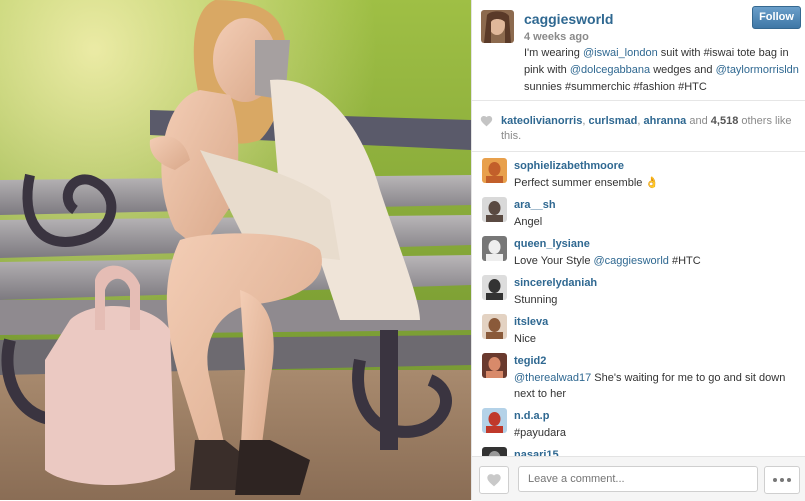 This screenshot has height=501, width=805. I want to click on liker-username: kateolivianorris, so click(541, 121).